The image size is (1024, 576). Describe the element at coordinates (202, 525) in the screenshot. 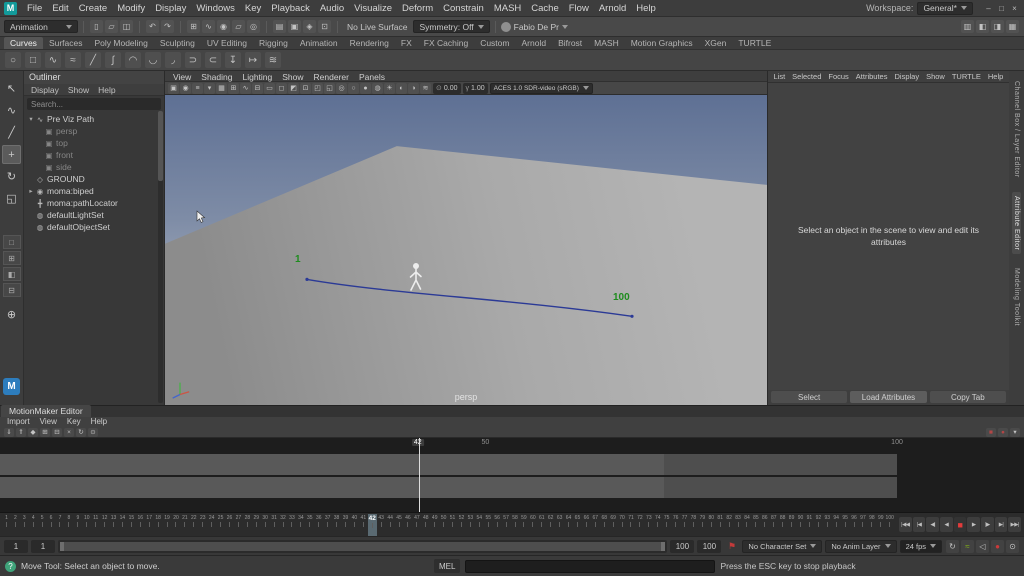

I see `frame-cell: 23` at that location.